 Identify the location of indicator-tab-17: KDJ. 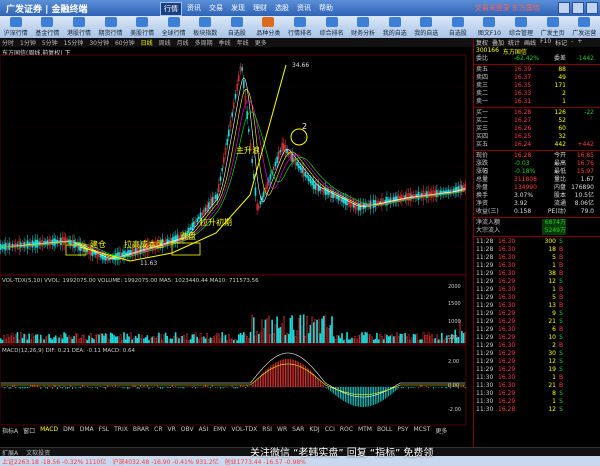
(314, 430).